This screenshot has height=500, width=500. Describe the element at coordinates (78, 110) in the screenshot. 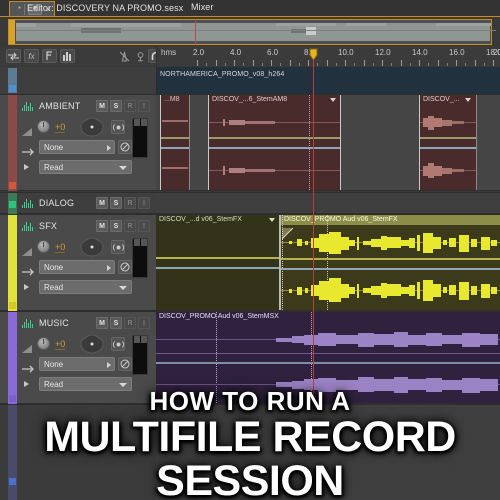

I see `video-reference-header: Video Reference` at that location.